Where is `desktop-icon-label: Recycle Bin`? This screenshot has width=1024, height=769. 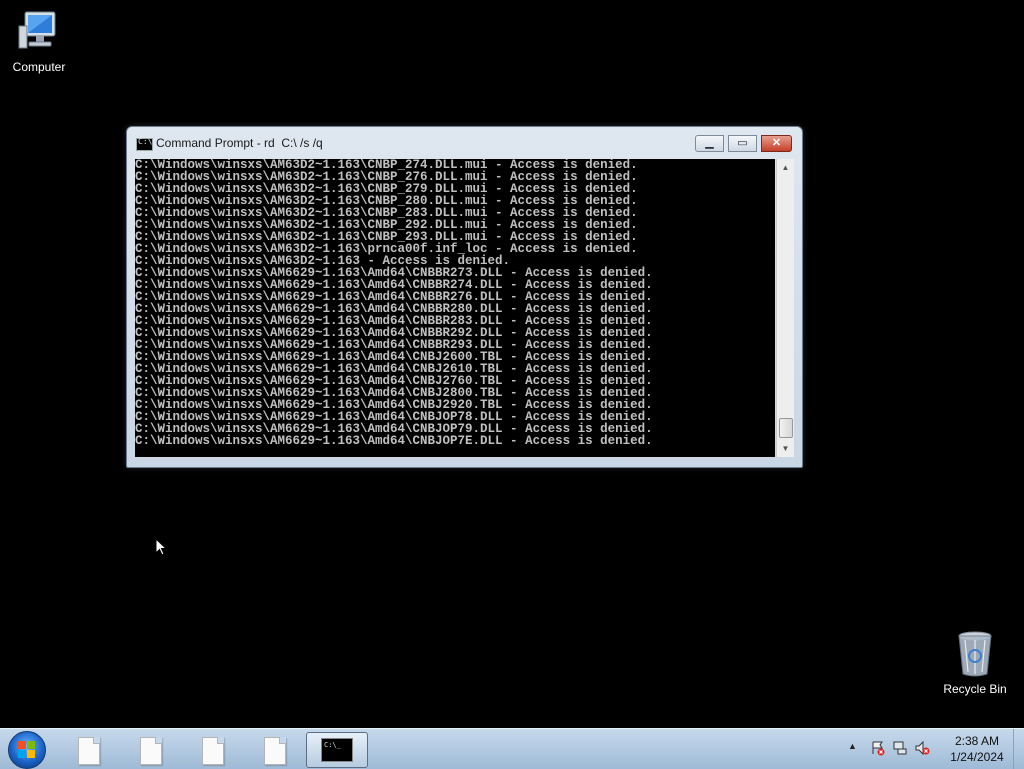
desktop-icon-label: Recycle Bin is located at coordinates (975, 689).